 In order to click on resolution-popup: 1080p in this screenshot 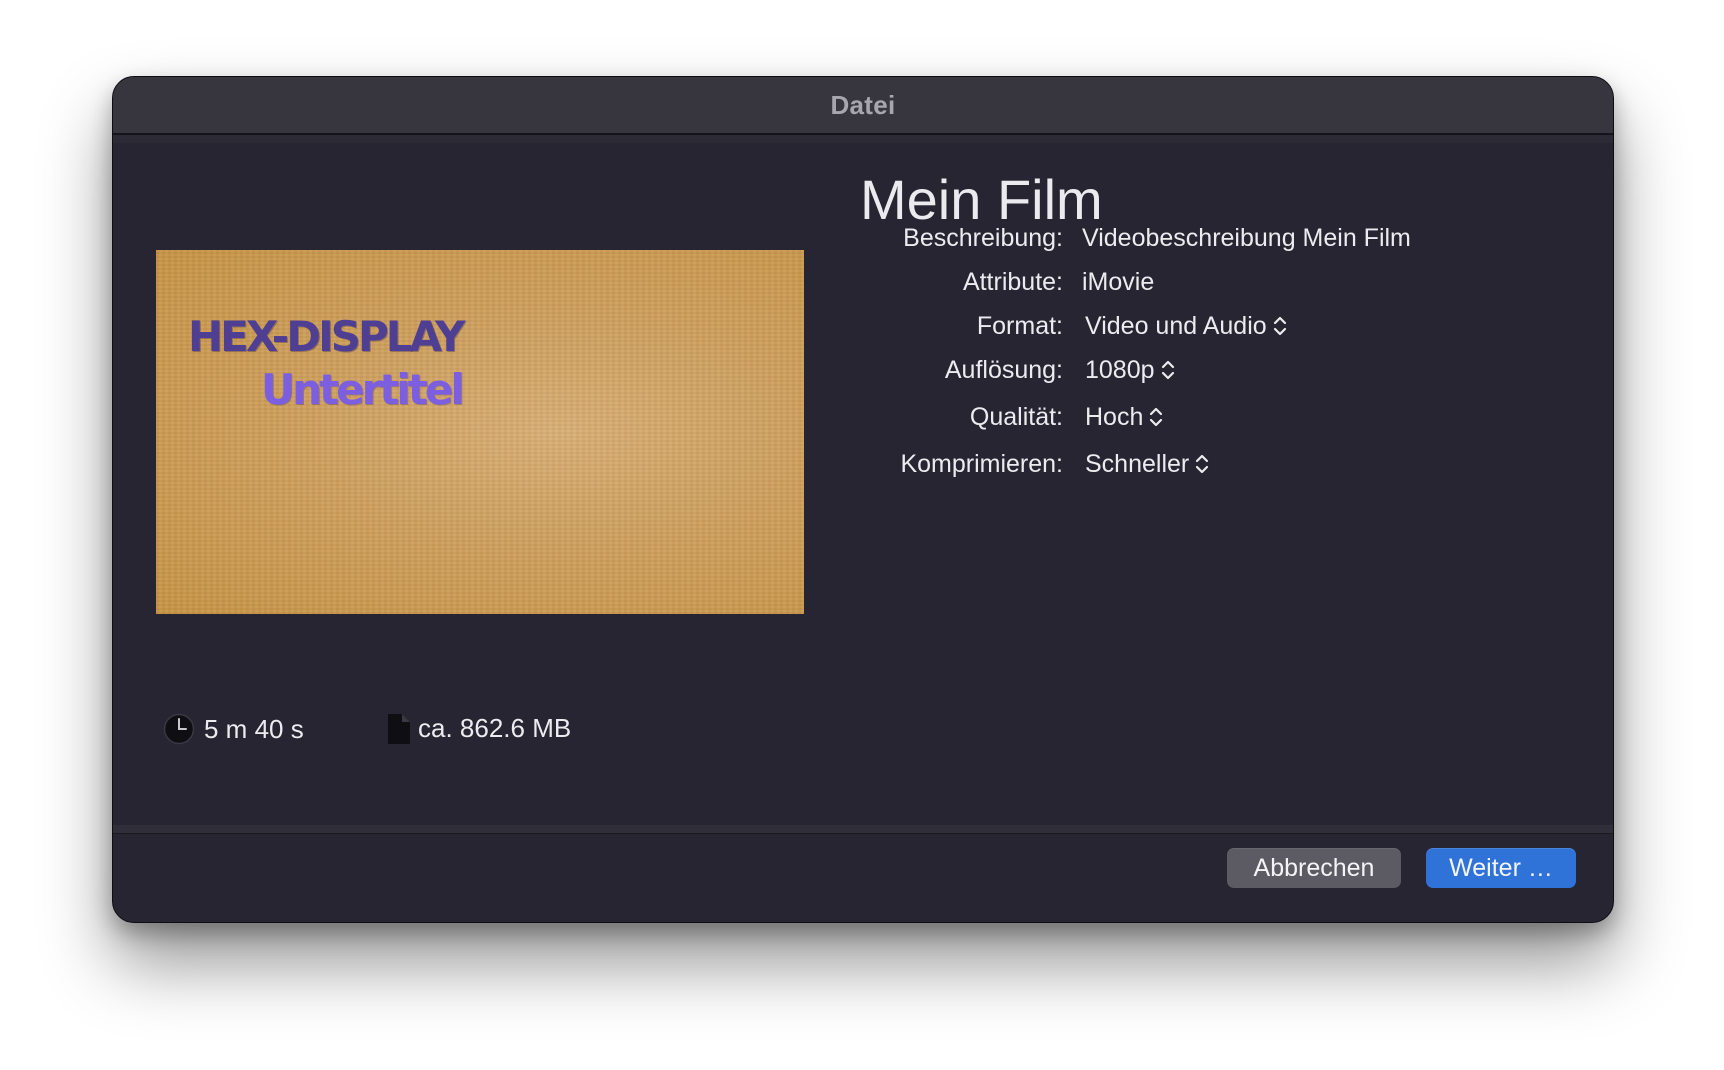, I will do `click(1130, 370)`.